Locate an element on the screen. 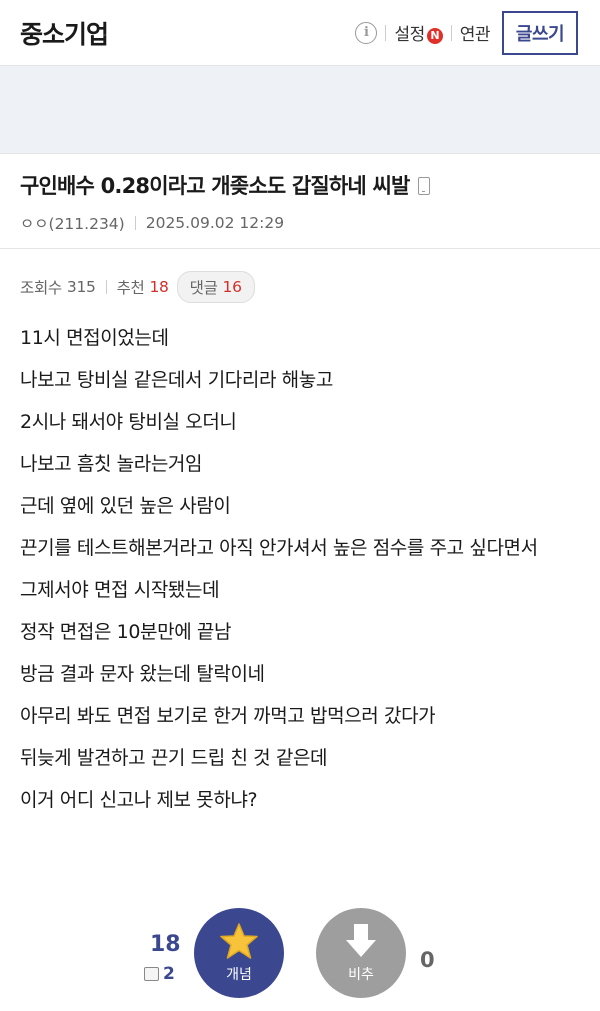  comments-count: 16 is located at coordinates (232, 287).